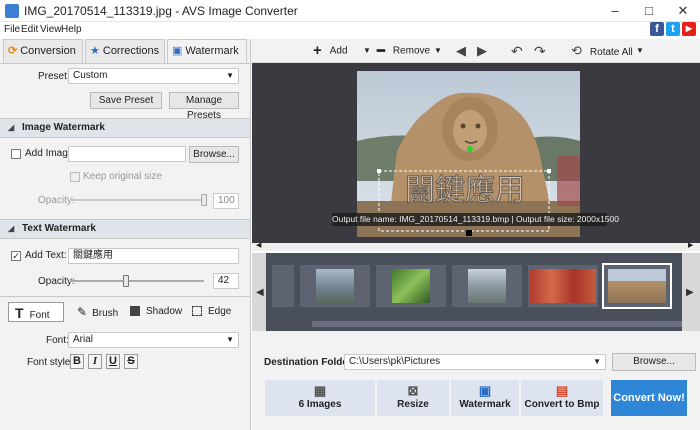 The image size is (700, 430). Describe the element at coordinates (153, 76) in the screenshot. I see `preset-select: Custom ▼` at that location.